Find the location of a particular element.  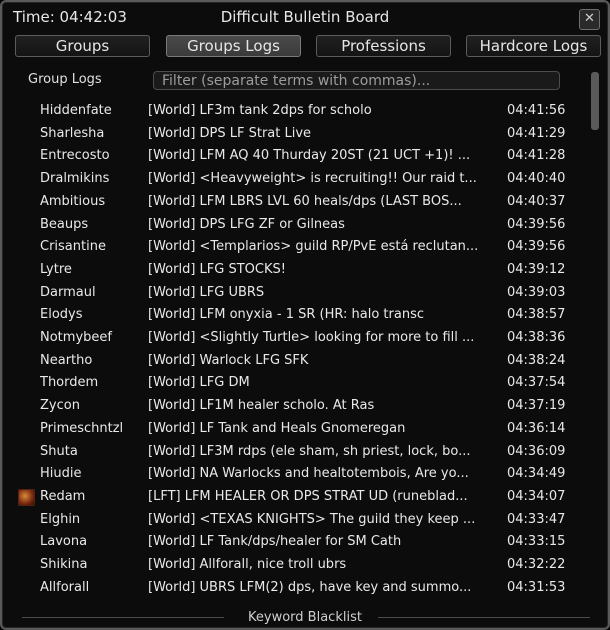

player-name: Ambitious is located at coordinates (92, 202).